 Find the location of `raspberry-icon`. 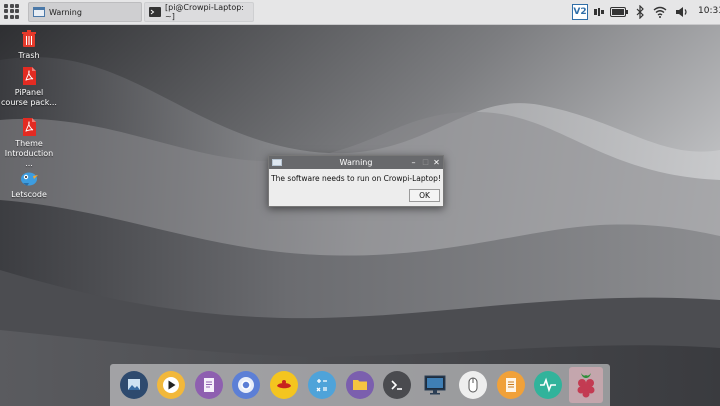

raspberry-icon is located at coordinates (586, 385).